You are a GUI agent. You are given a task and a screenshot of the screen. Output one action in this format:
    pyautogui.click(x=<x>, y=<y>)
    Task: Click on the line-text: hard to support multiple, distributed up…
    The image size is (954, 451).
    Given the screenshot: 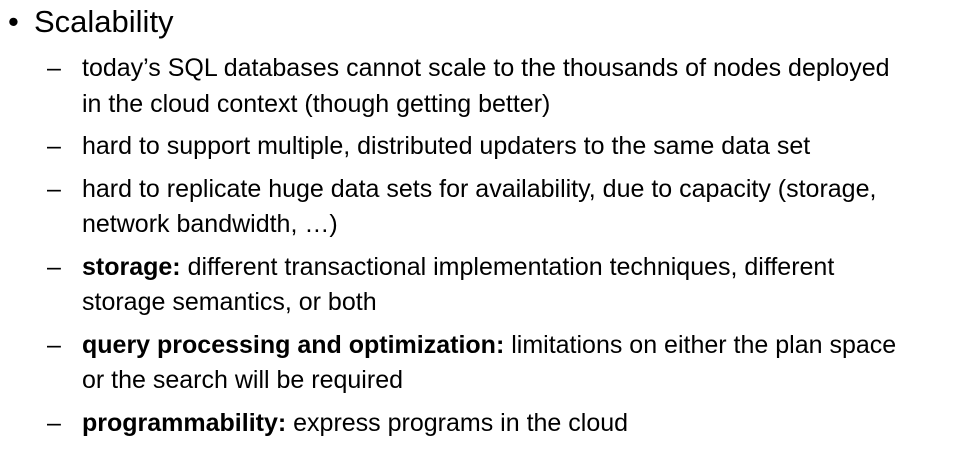 What is the action you would take?
    pyautogui.click(x=446, y=146)
    